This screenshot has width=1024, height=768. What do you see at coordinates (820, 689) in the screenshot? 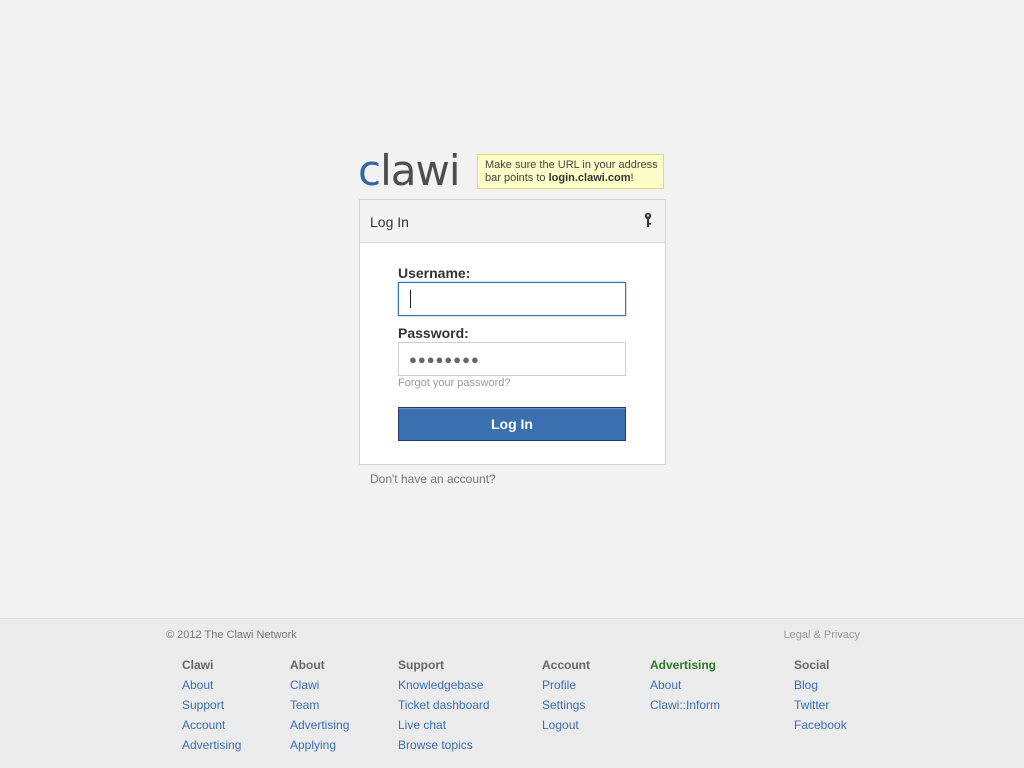
I see `footer-link: Blog` at bounding box center [820, 689].